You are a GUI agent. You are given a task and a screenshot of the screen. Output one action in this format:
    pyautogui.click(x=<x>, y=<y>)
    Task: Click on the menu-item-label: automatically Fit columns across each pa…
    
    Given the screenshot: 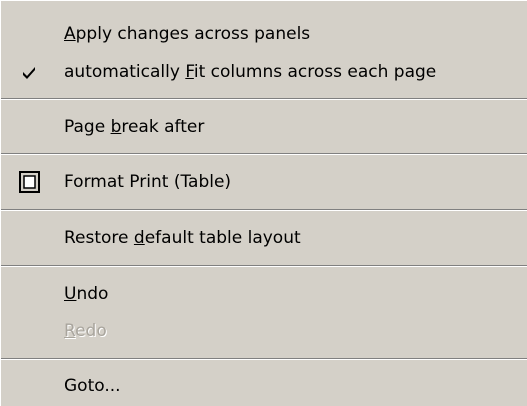 What is the action you would take?
    pyautogui.click(x=250, y=72)
    